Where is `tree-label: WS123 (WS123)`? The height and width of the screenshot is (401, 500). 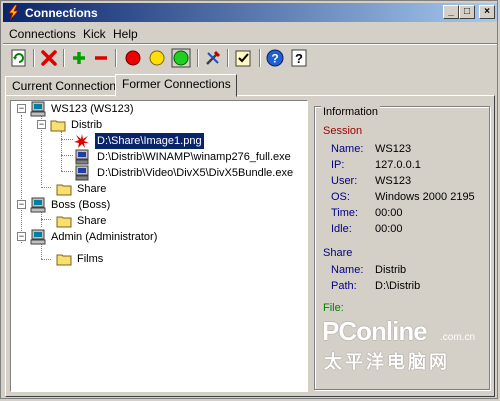 tree-label: WS123 (WS123) is located at coordinates (92, 109).